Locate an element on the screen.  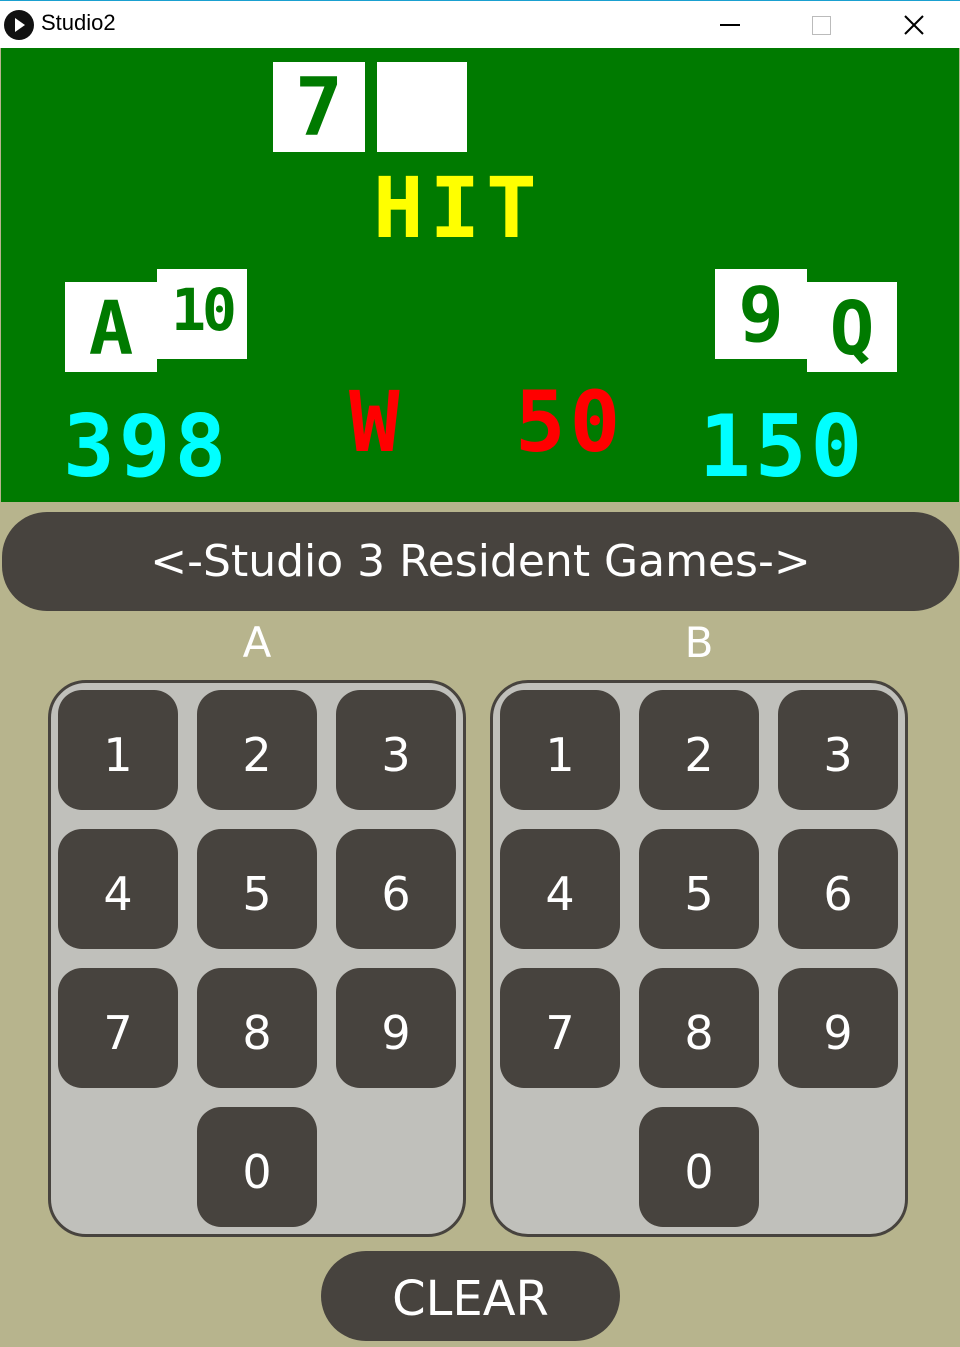
close-icon is located at coordinates (914, 25).